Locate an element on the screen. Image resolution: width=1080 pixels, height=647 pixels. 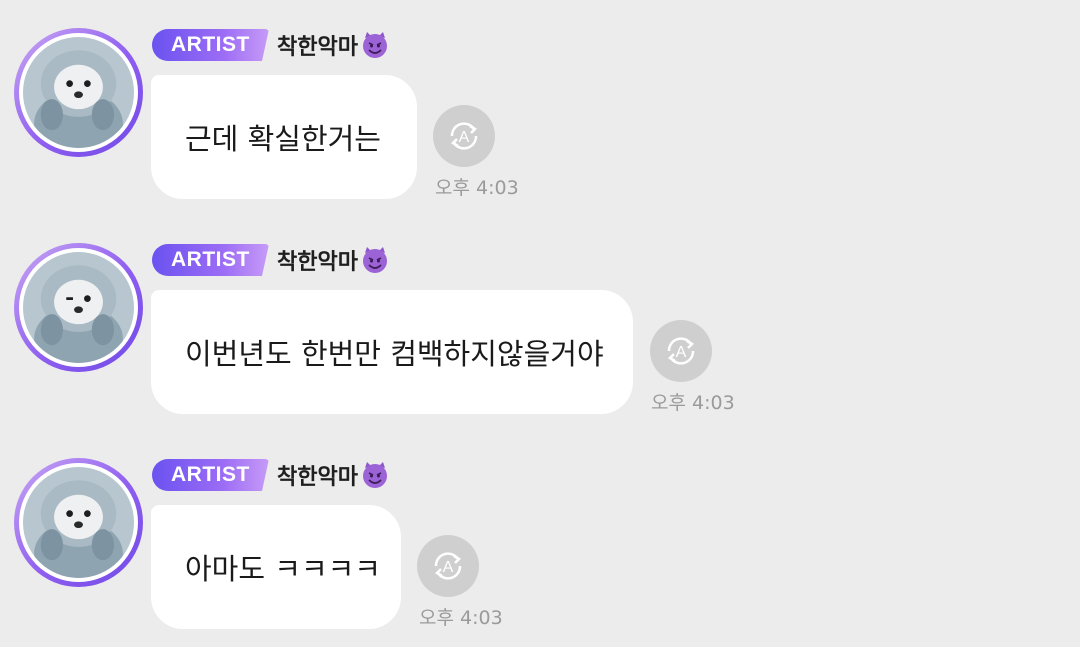
message-bubble: 근데 확실한거는 is located at coordinates (284, 137).